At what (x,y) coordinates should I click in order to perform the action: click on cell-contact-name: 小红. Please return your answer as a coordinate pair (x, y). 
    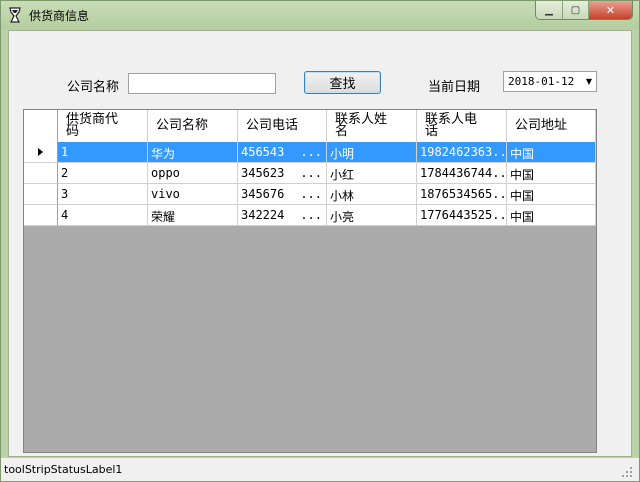
    Looking at the image, I should click on (372, 173).